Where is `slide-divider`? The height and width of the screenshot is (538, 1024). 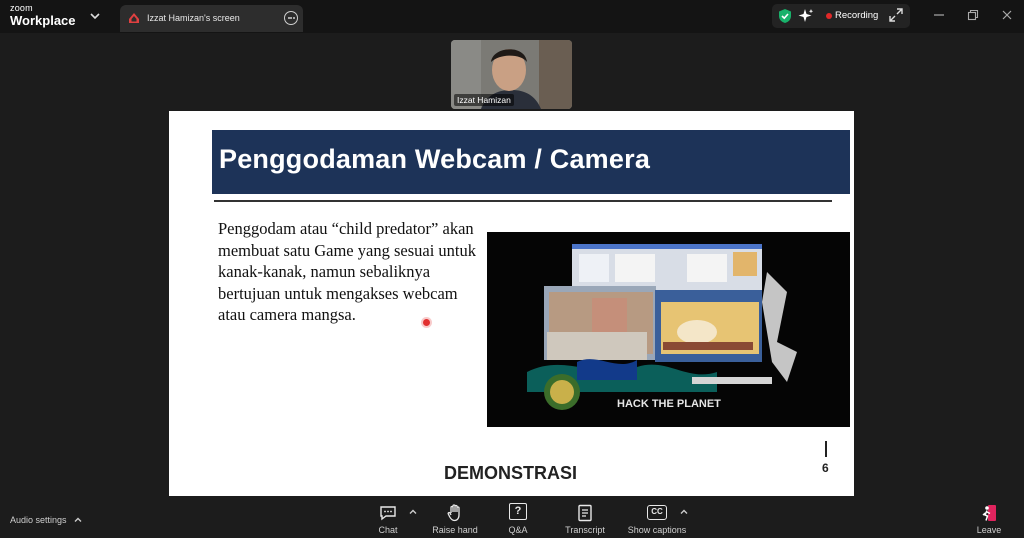
slide-divider is located at coordinates (523, 201).